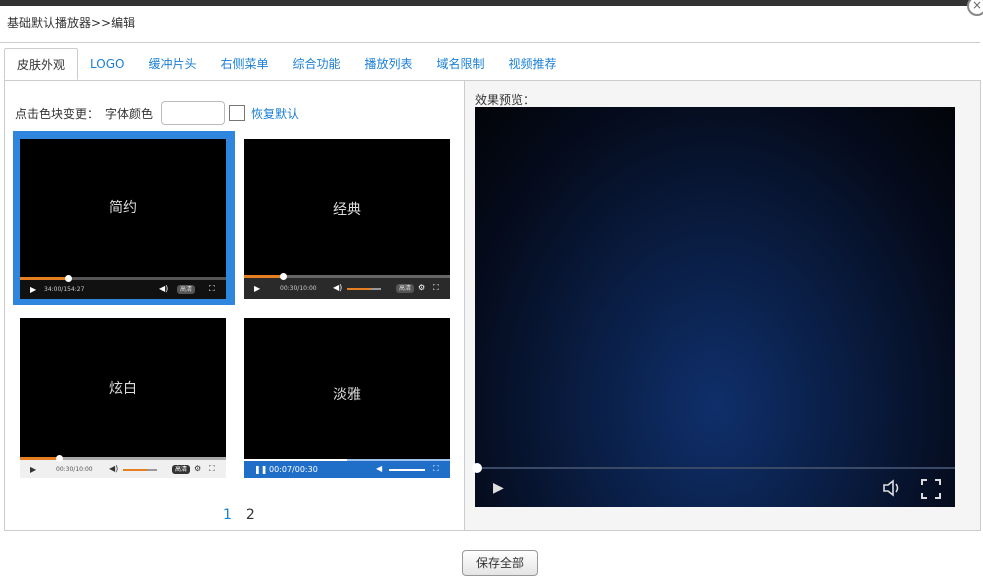 The height and width of the screenshot is (585, 983). I want to click on tab-logo: LOGO, so click(107, 64).